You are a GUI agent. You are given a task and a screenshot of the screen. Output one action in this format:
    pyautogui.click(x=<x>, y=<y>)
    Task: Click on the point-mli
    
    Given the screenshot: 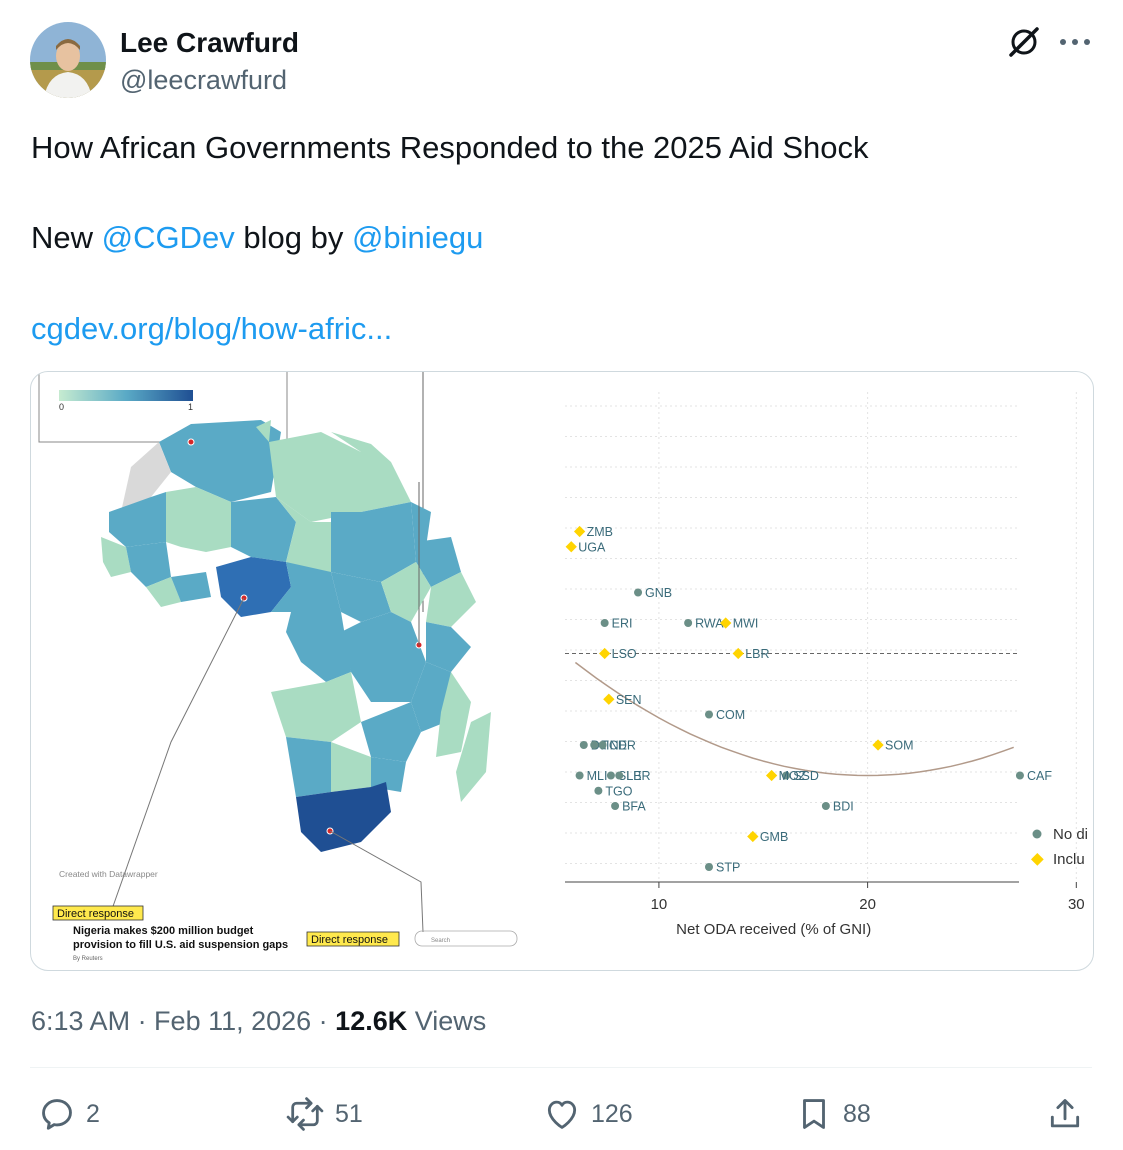 What is the action you would take?
    pyautogui.click(x=579, y=775)
    